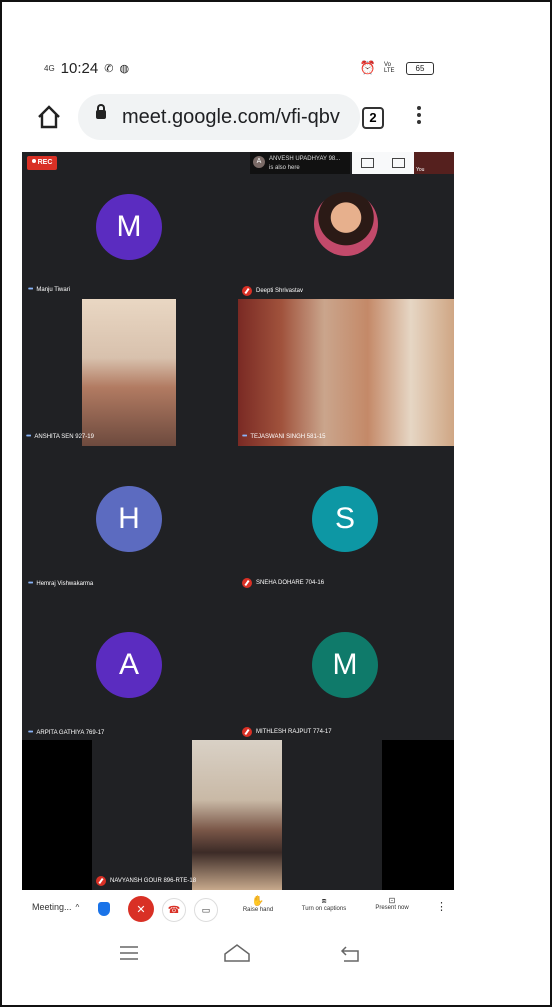 The height and width of the screenshot is (1007, 552). I want to click on people-icon, so click(367, 163).